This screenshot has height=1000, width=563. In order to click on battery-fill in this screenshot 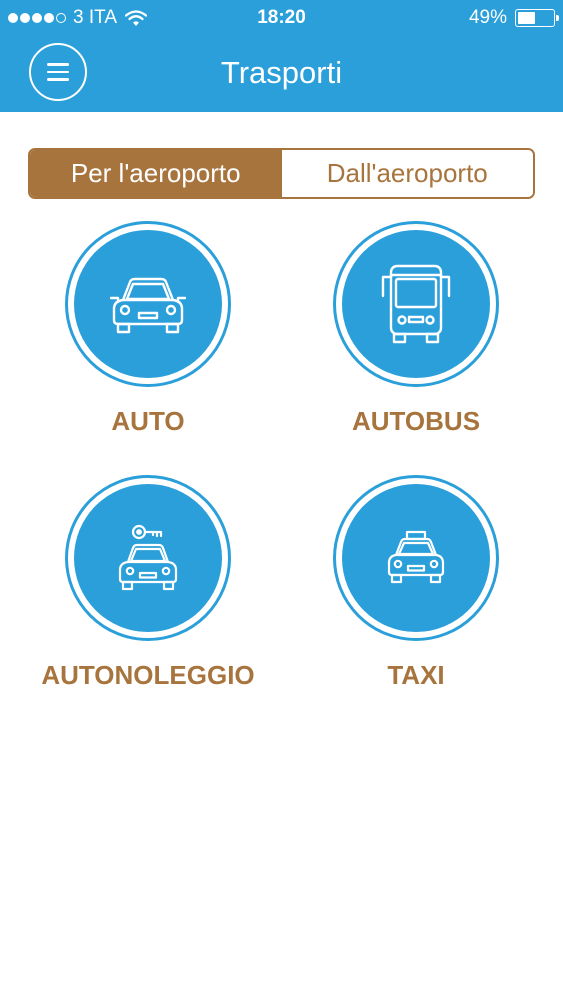, I will do `click(526, 18)`.